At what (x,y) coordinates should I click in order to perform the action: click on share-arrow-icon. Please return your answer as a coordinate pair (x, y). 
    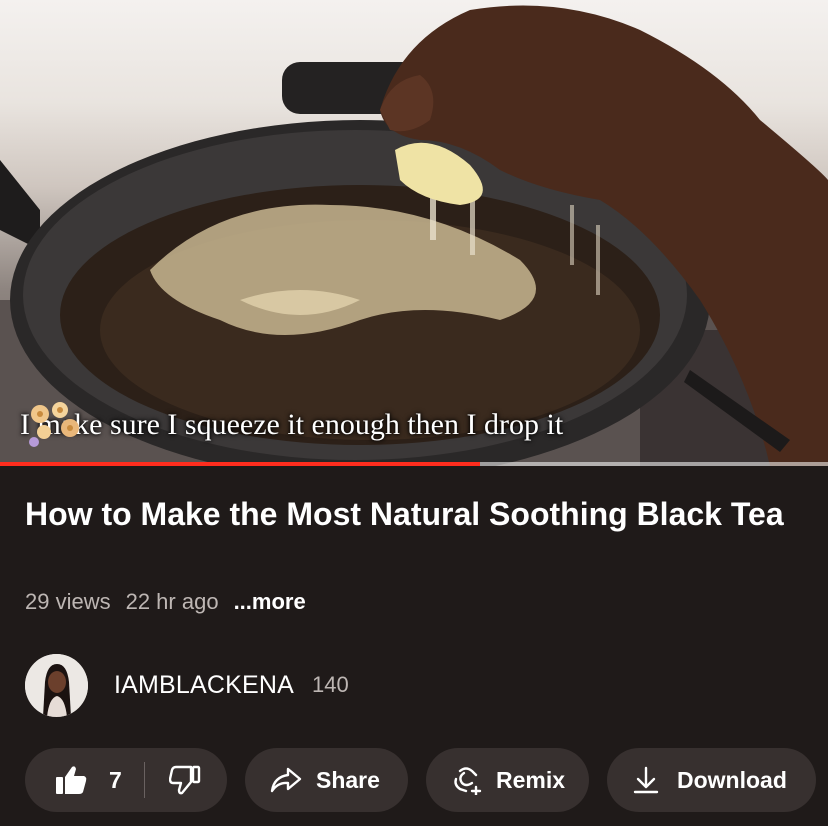
    Looking at the image, I should click on (286, 780).